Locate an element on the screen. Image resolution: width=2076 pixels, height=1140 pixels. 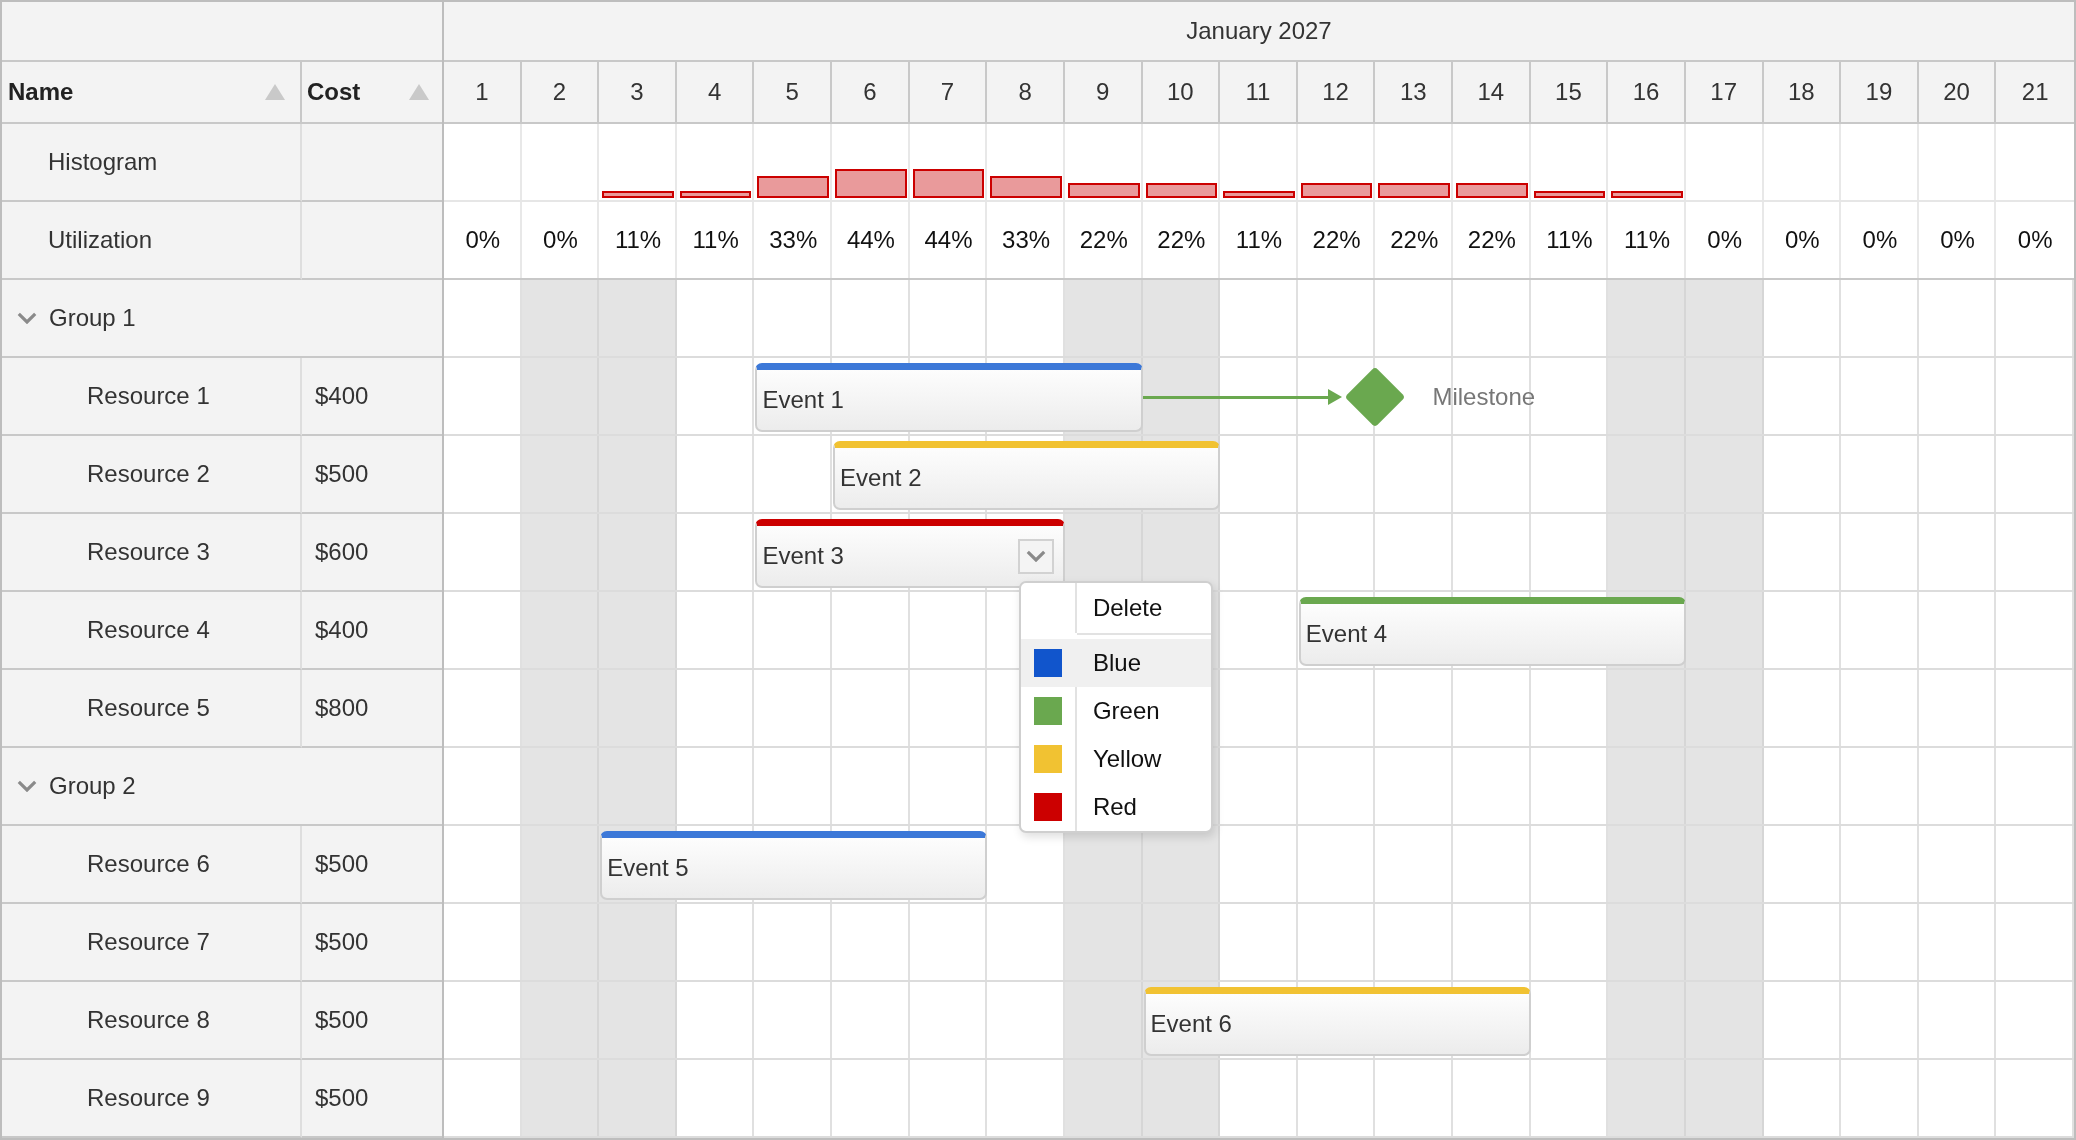
day-header: 9 is located at coordinates (1103, 92).